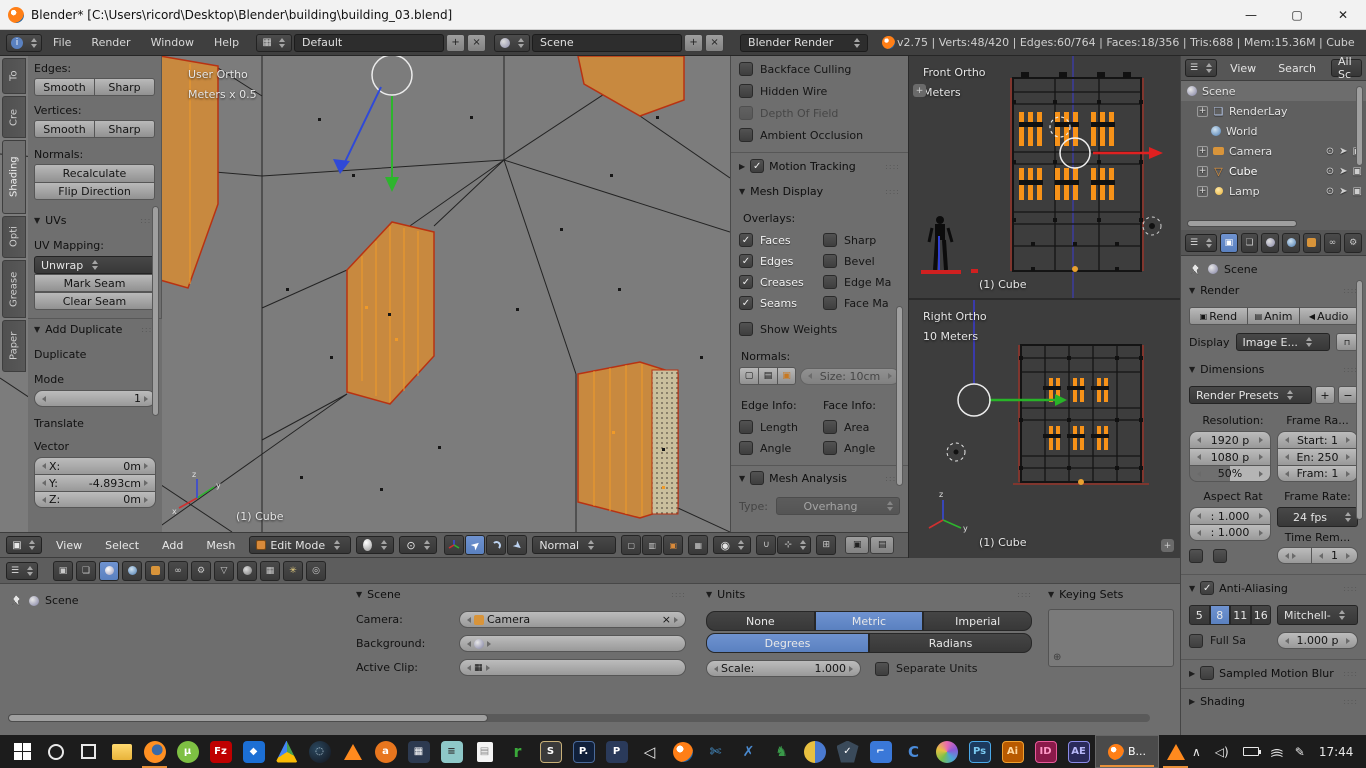 This screenshot has height=768, width=1366. What do you see at coordinates (777, 240) in the screenshot?
I see `overlay-faces-checkbox: Faces` at bounding box center [777, 240].